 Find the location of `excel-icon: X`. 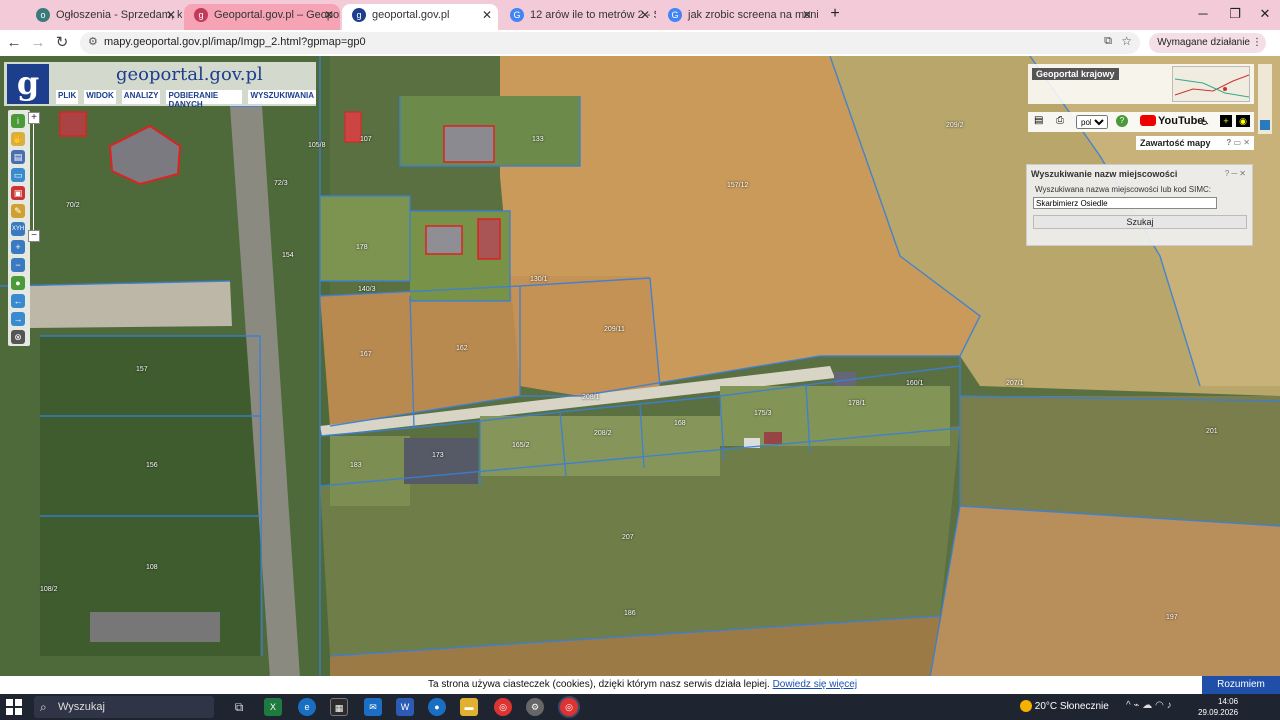

excel-icon: X is located at coordinates (273, 707).